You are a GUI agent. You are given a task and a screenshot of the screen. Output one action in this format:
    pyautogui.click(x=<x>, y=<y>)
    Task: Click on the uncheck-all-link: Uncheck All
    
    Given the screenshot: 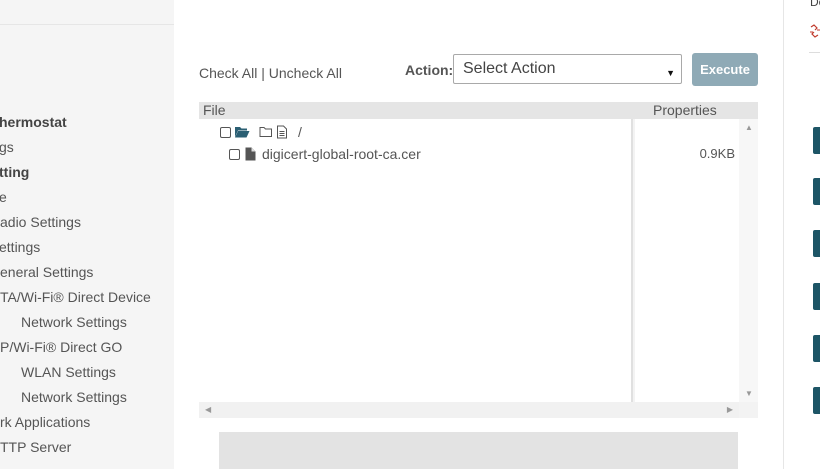 What is the action you would take?
    pyautogui.click(x=305, y=73)
    